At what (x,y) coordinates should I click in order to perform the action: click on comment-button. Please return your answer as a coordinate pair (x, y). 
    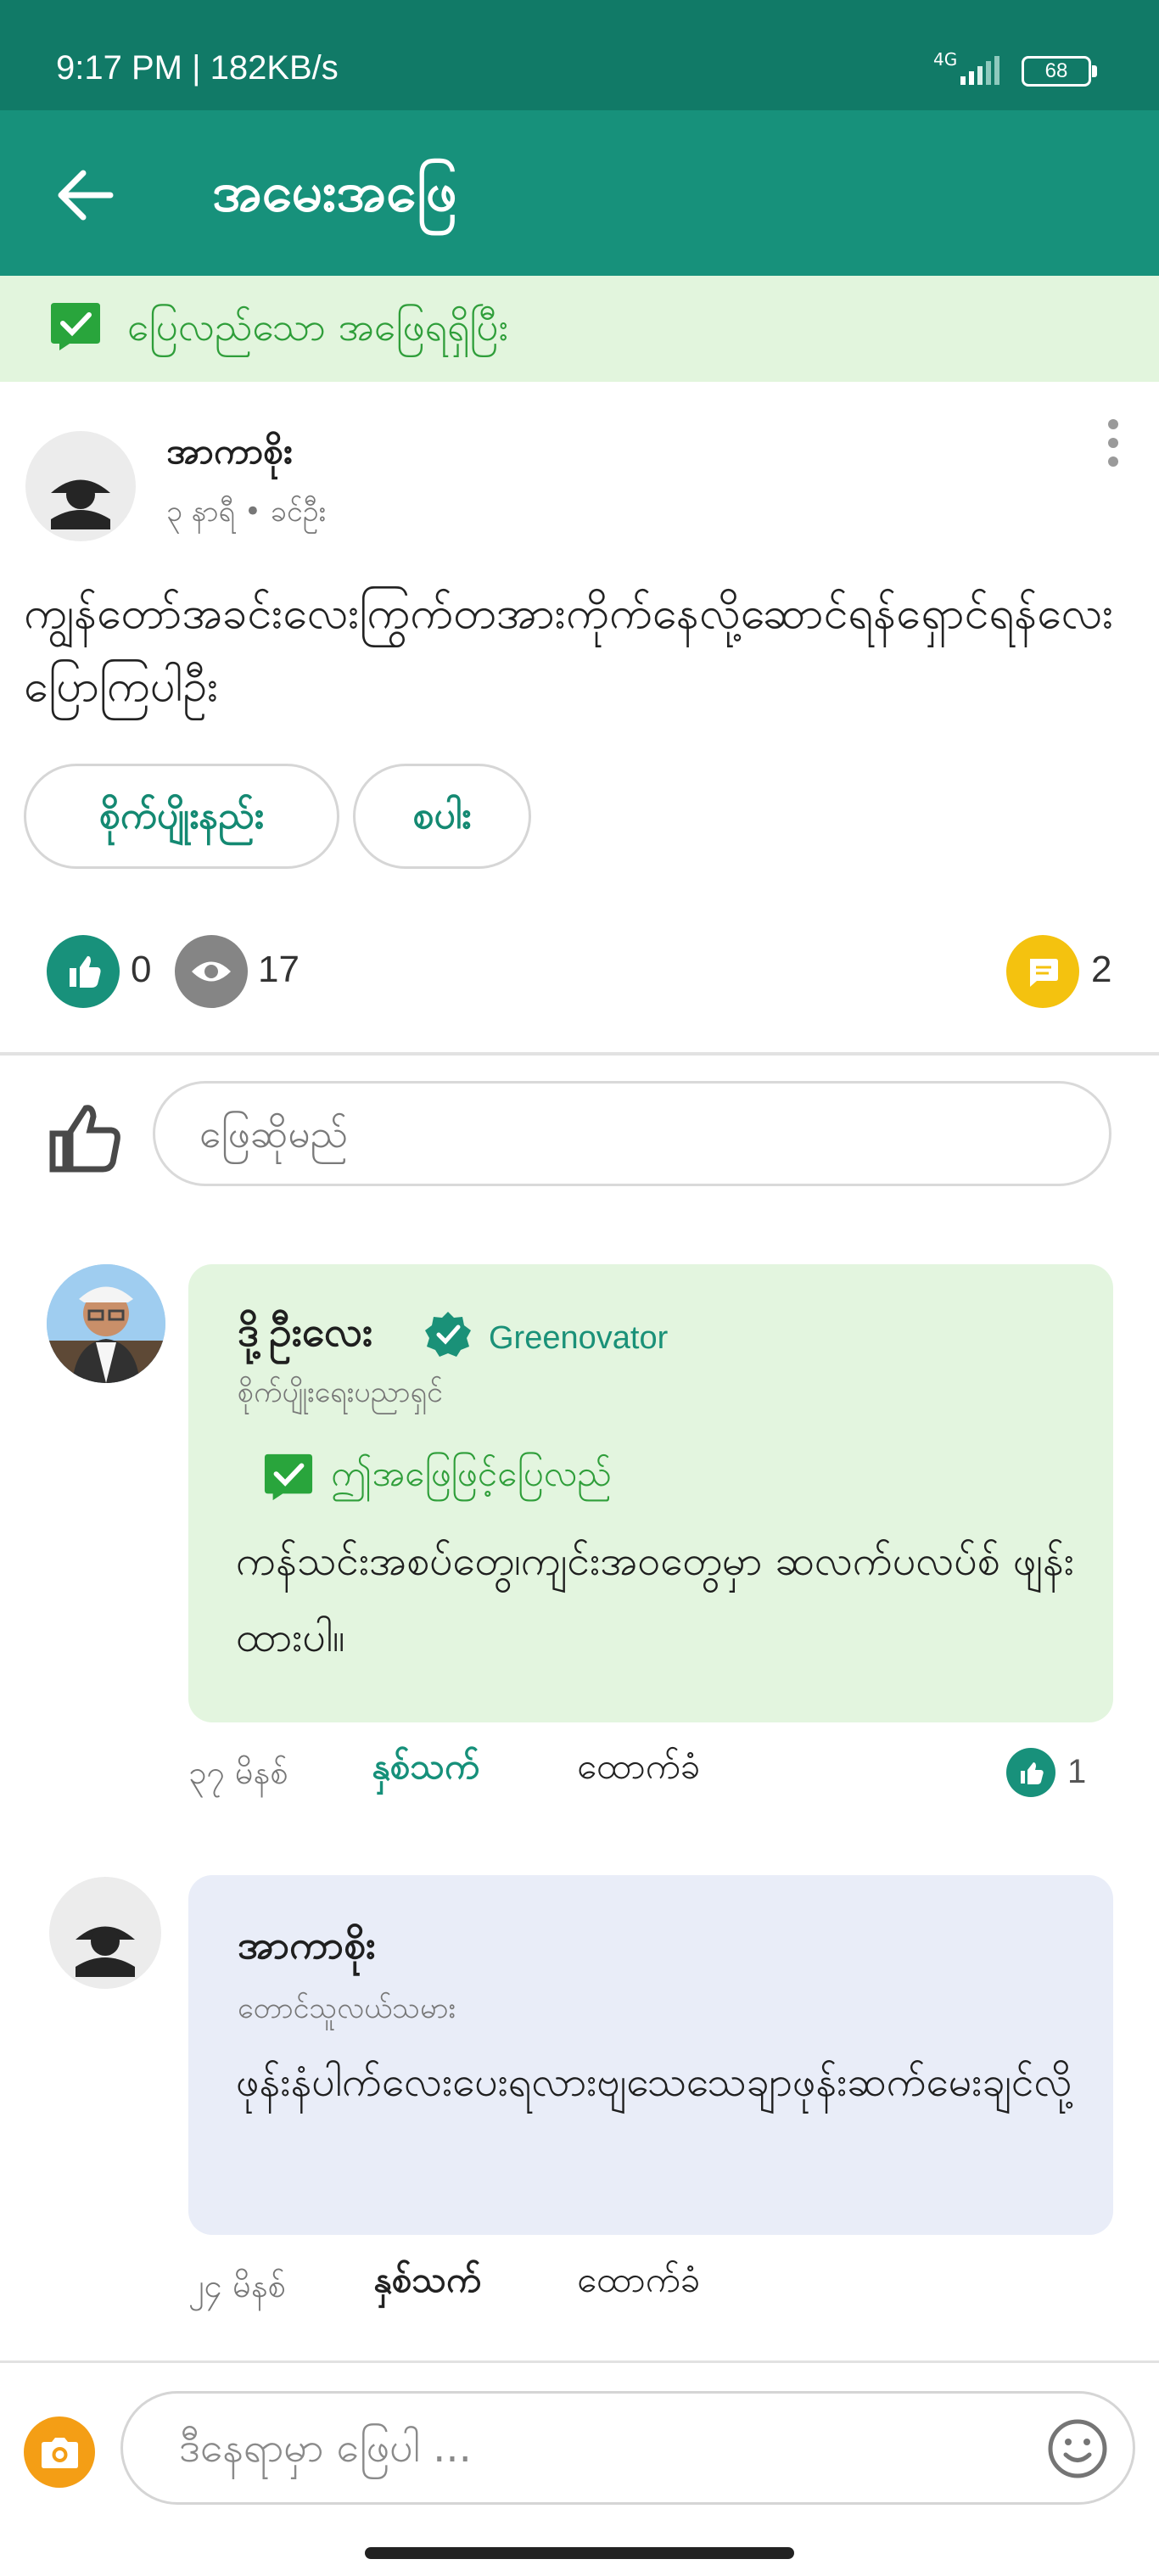
    Looking at the image, I should click on (1042, 971).